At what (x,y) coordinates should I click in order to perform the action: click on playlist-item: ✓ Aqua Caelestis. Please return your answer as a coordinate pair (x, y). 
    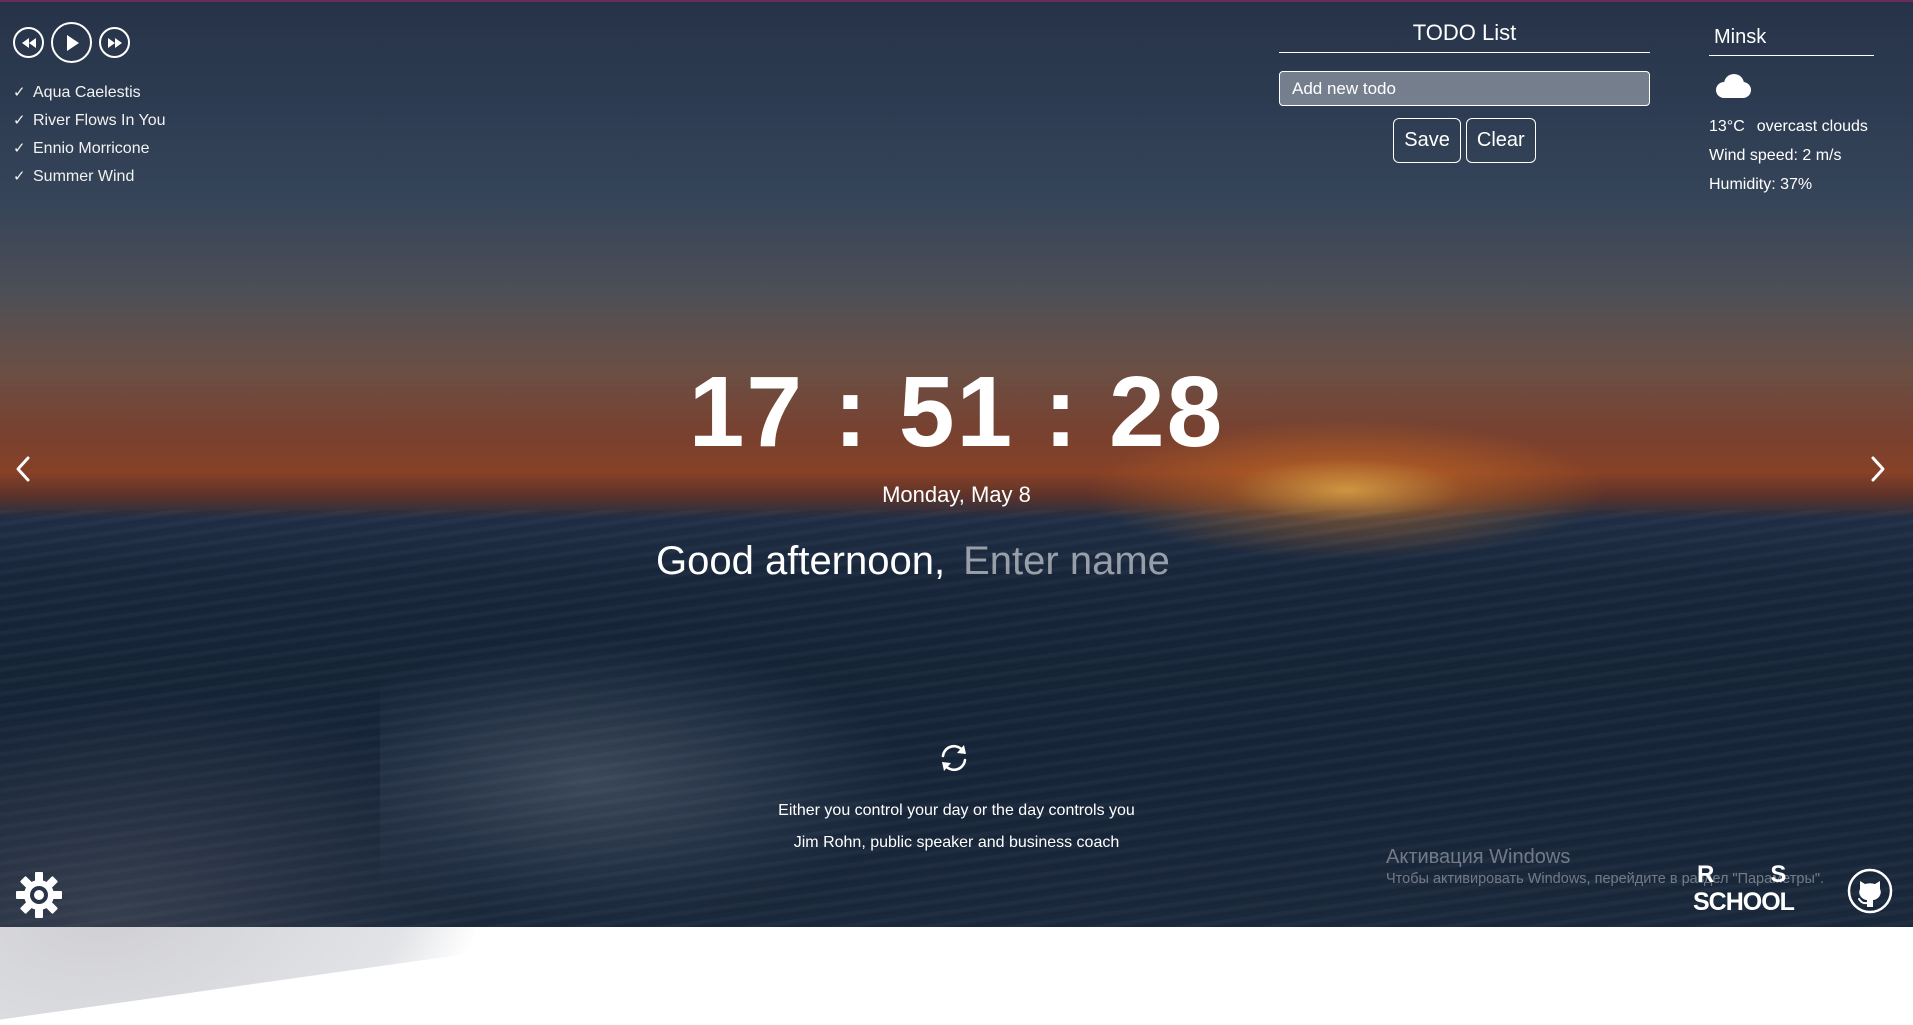
    Looking at the image, I should click on (89, 93).